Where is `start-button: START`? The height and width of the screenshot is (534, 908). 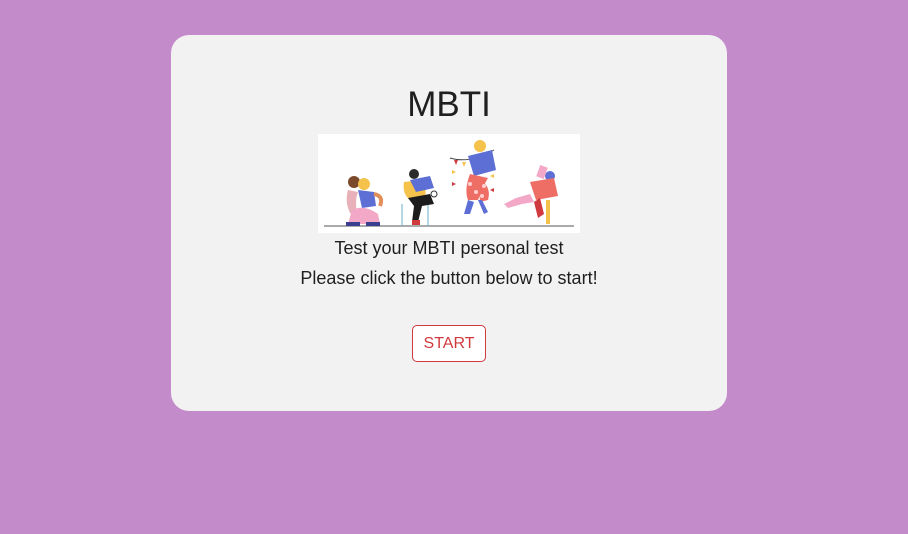 start-button: START is located at coordinates (449, 343).